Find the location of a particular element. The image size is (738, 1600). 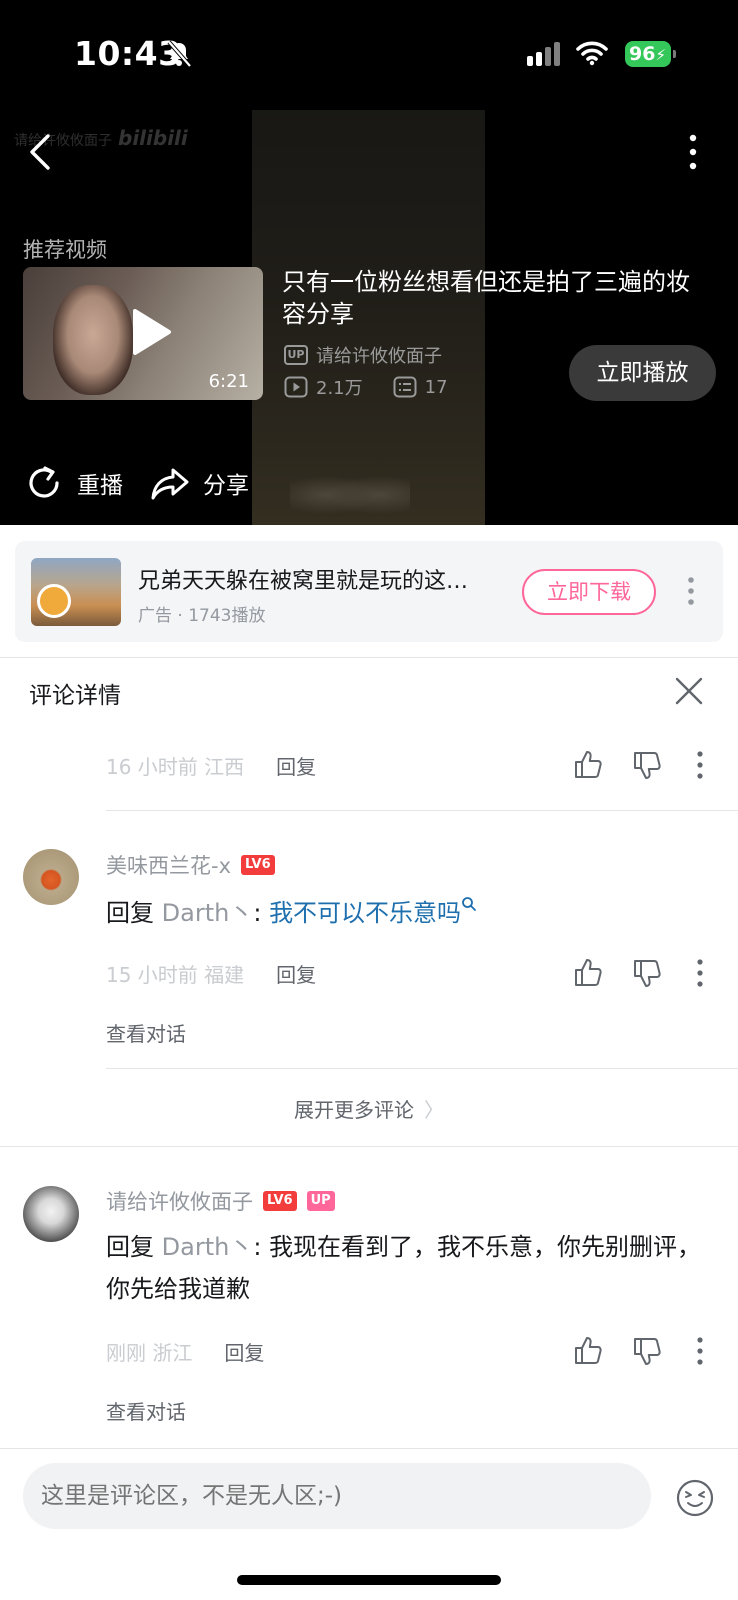

ad-card: 兄弟天天躲在被窝里就是玩的这… 广告 · 1743播放 立即下载 is located at coordinates (369, 591).